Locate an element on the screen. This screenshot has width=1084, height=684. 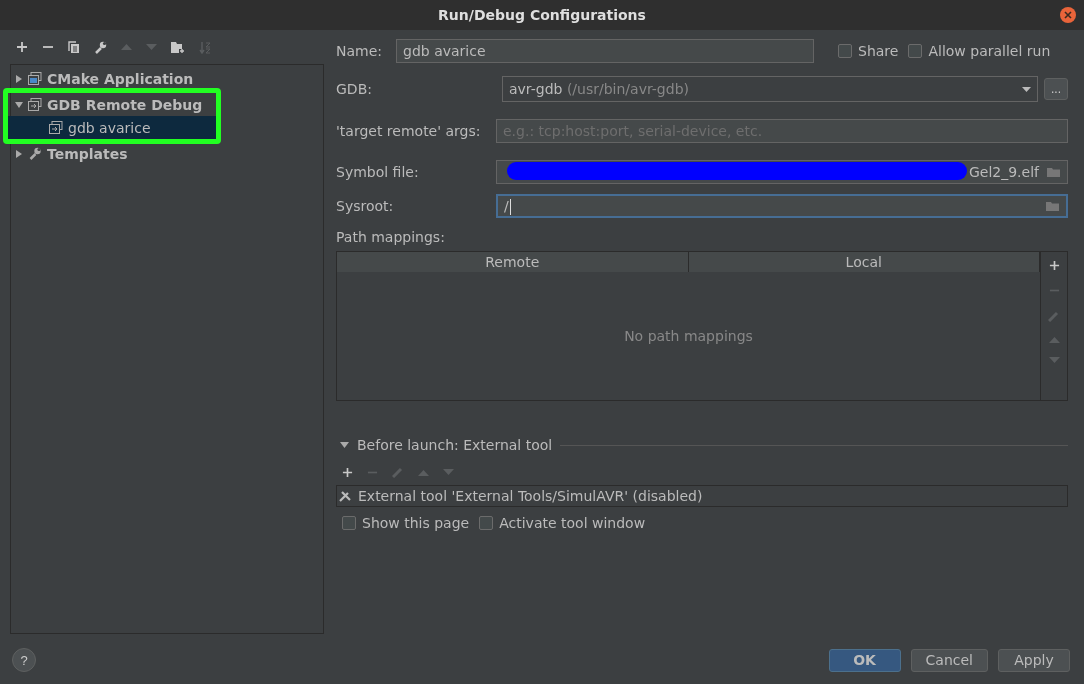
before-launch-title: Before launch: External tool is located at coordinates (455, 445).